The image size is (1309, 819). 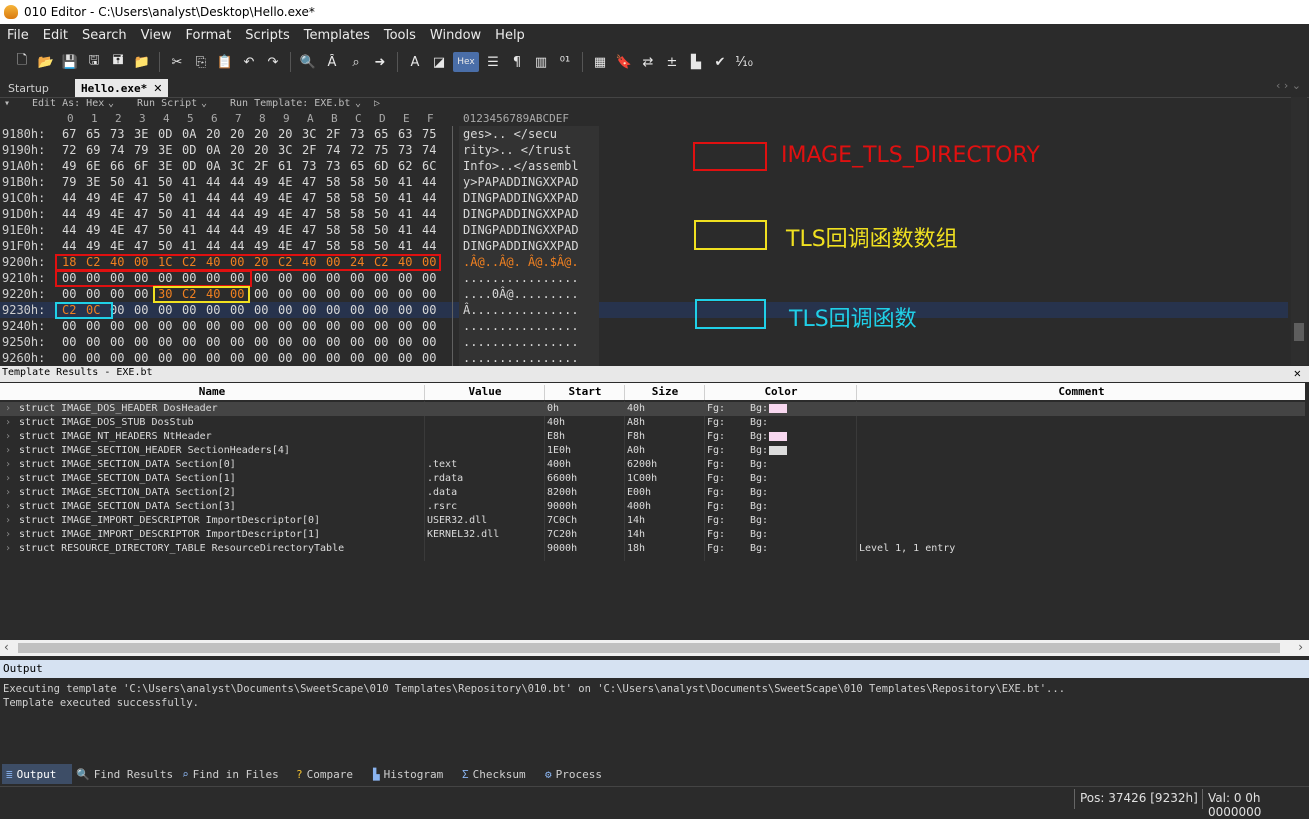 I want to click on chevron-down-icon: ⌄, so click(x=111, y=103).